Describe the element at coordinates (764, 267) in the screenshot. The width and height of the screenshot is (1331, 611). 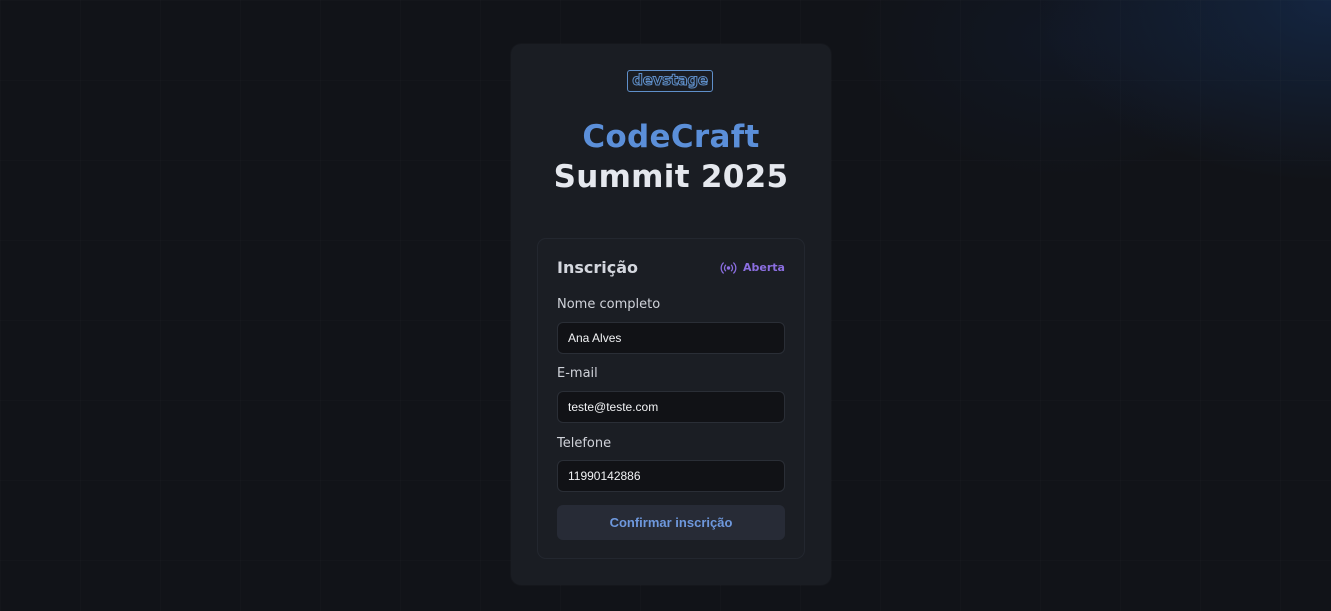
I see `status-label: Aberta` at that location.